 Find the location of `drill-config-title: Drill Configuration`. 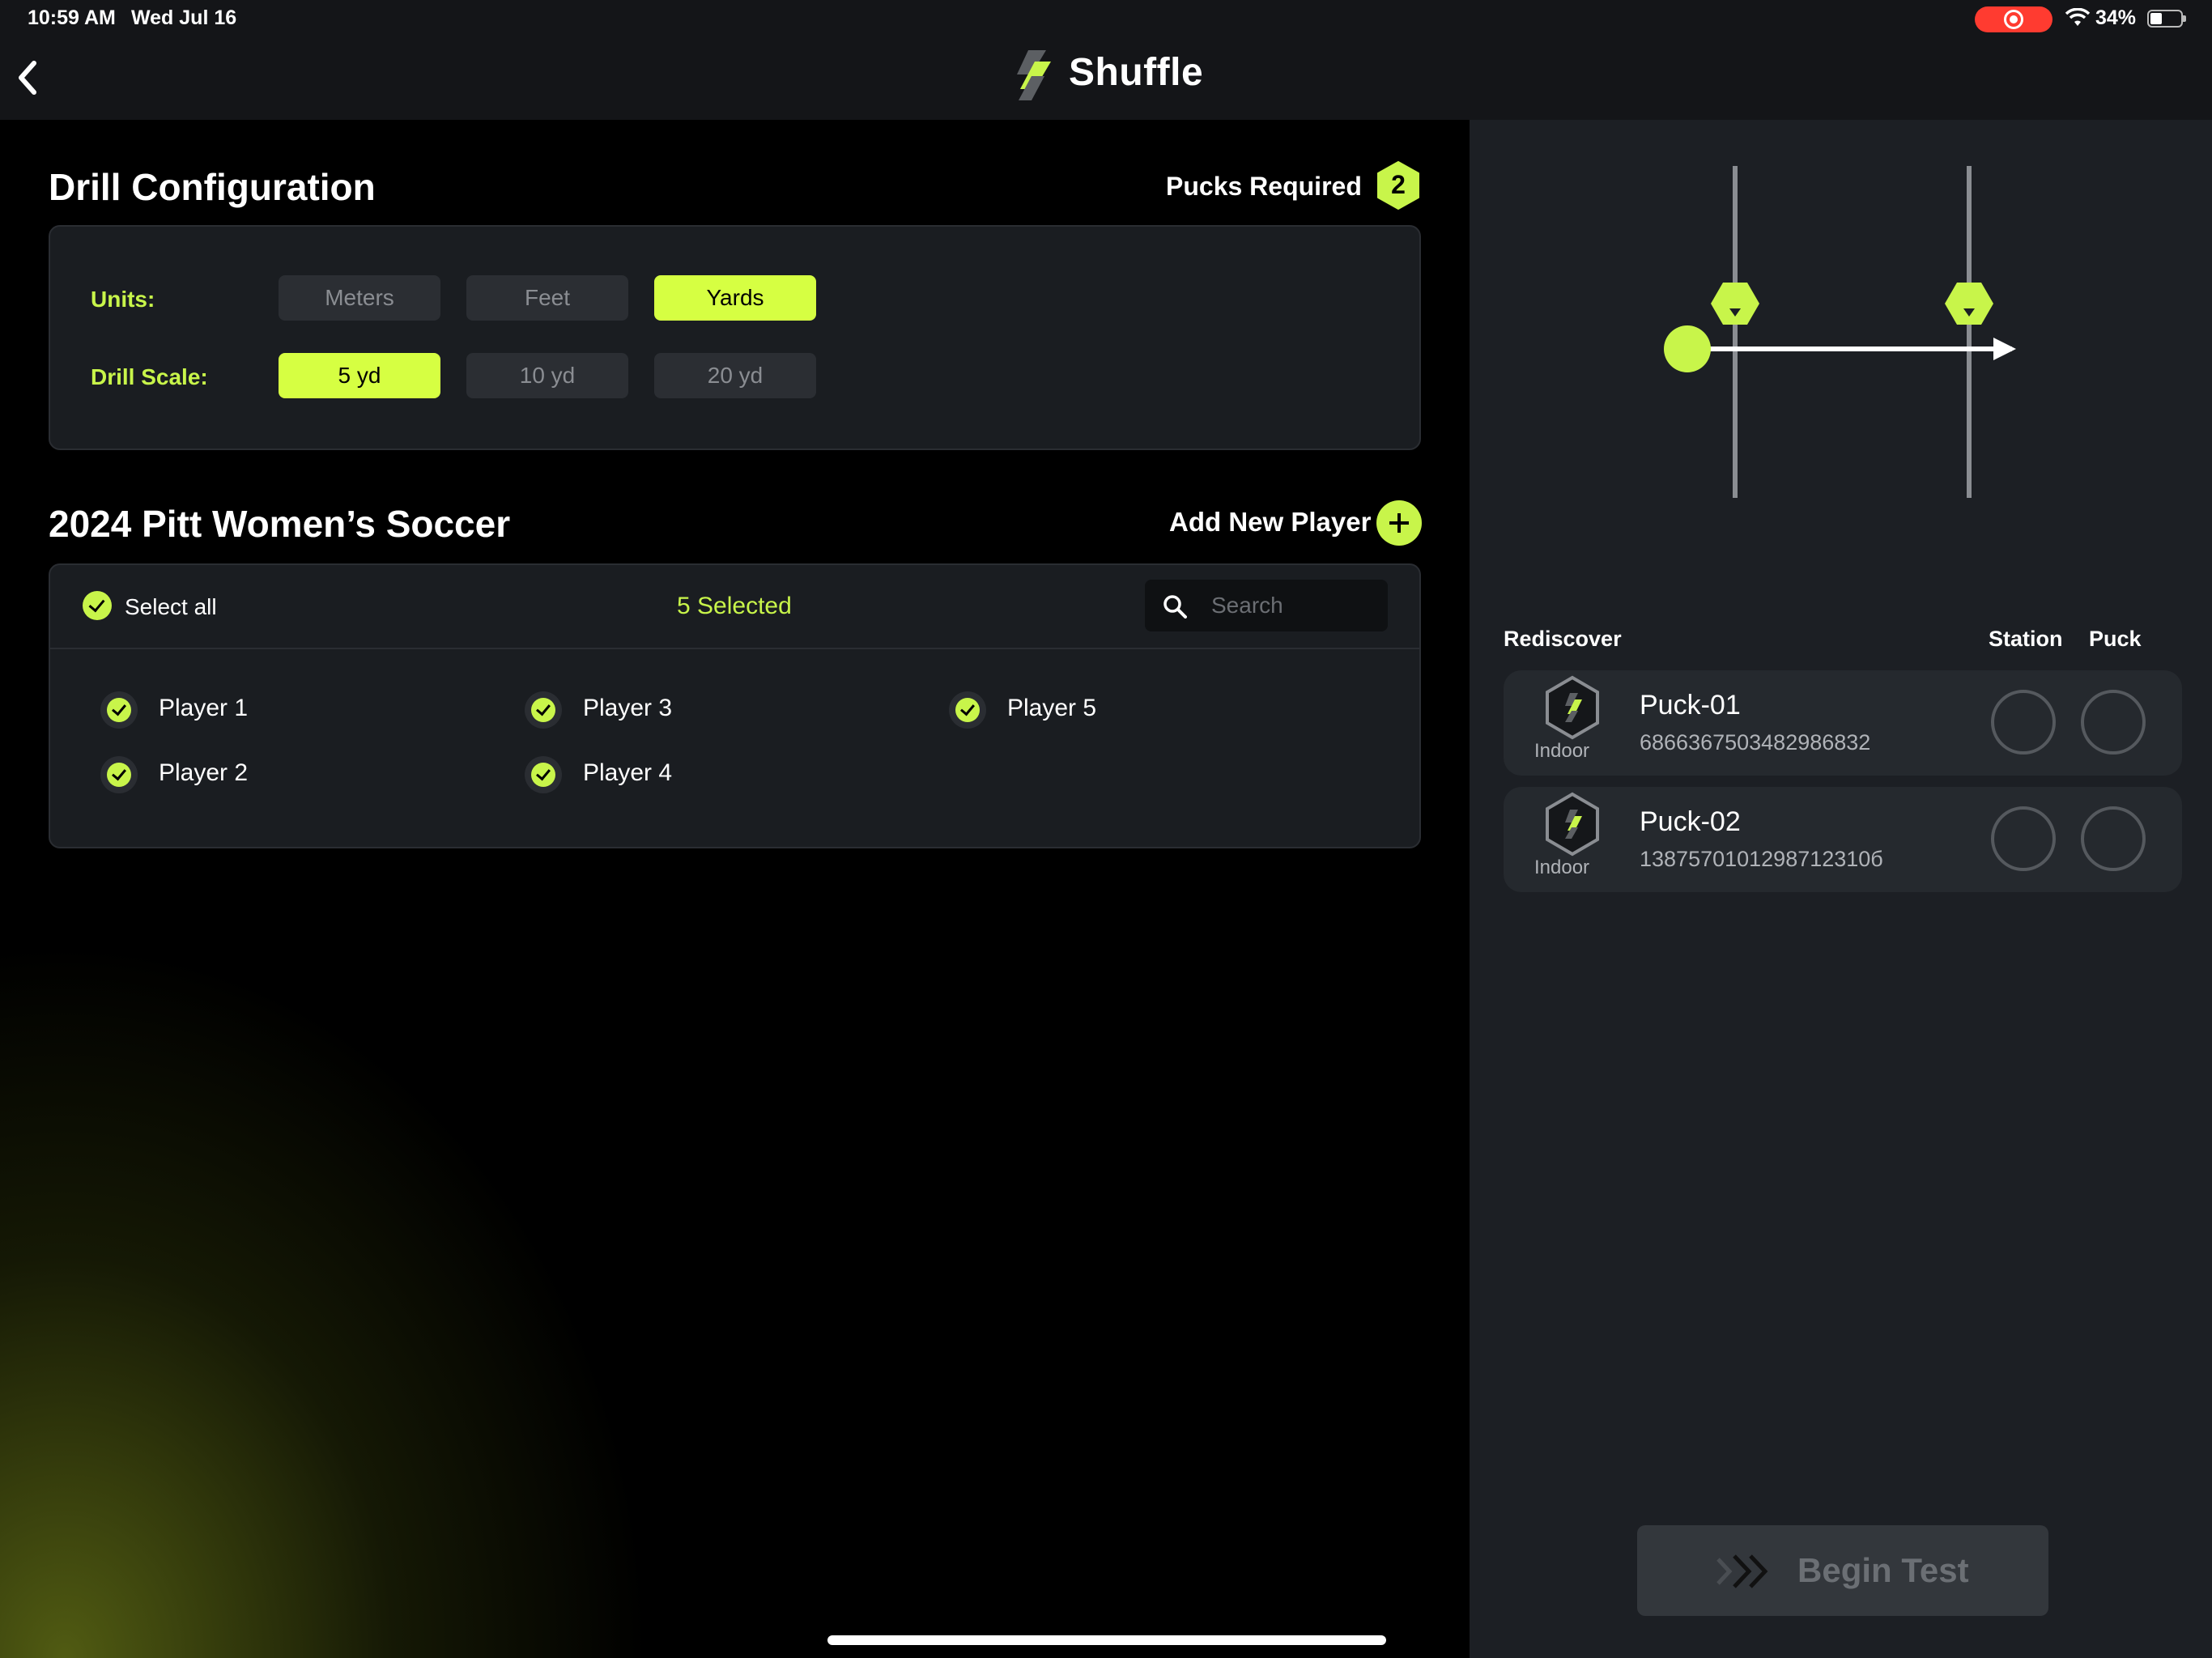

drill-config-title: Drill Configuration is located at coordinates (213, 187).